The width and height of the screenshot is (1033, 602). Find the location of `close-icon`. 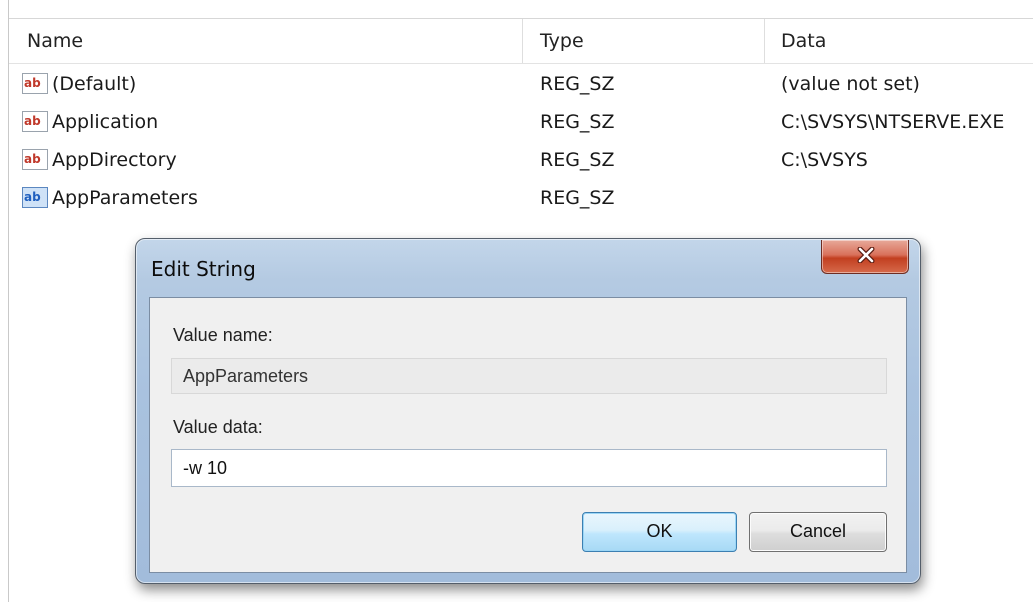

close-icon is located at coordinates (866, 255).